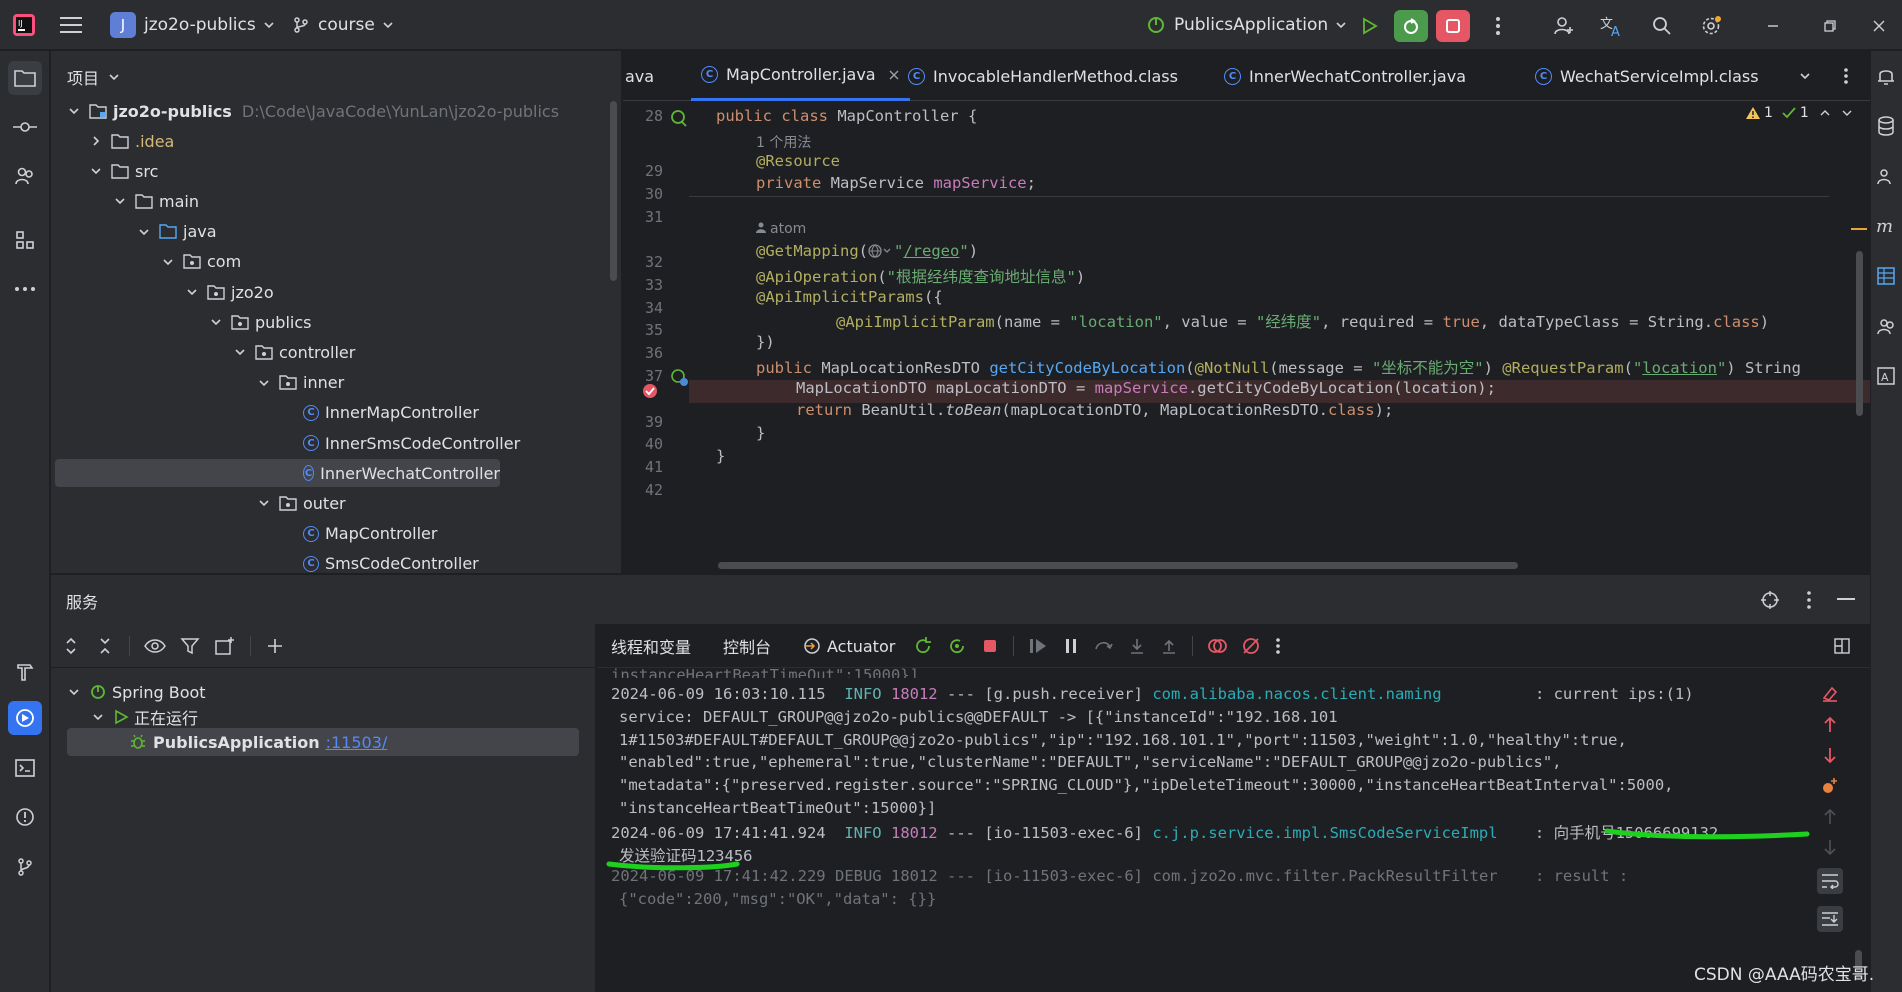 The height and width of the screenshot is (992, 1902). Describe the element at coordinates (613, 191) in the screenshot. I see `project-scrollbar` at that location.